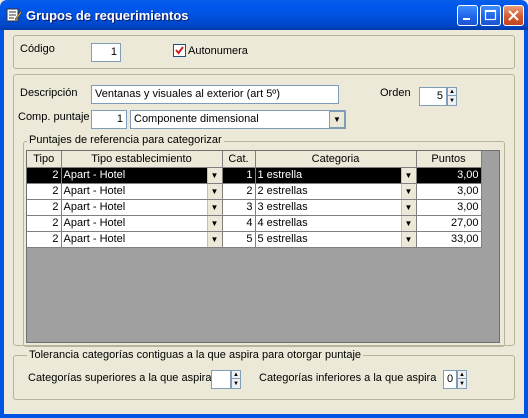 The image size is (528, 418). What do you see at coordinates (280, 175) in the screenshot?
I see `cell-text: 1 estrella` at bounding box center [280, 175].